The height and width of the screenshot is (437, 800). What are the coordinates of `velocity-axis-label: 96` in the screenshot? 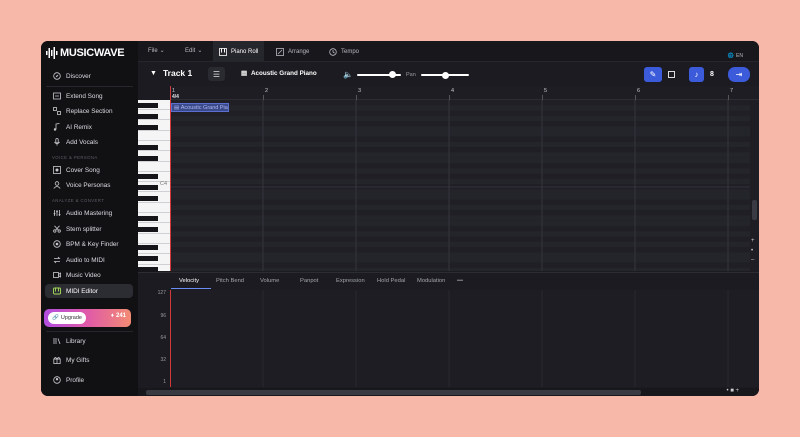 It's located at (163, 316).